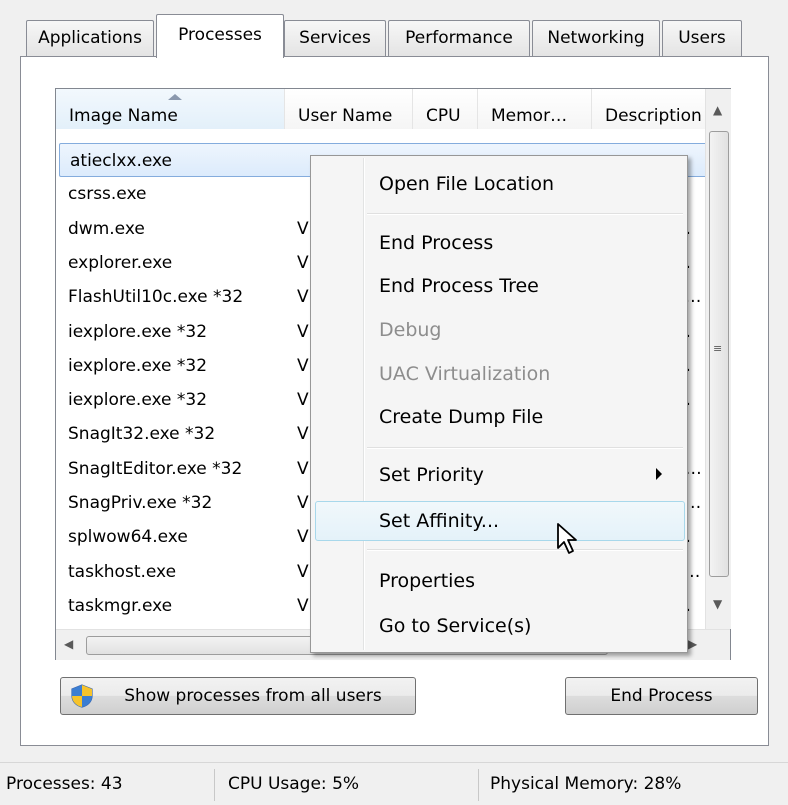 The height and width of the screenshot is (805, 788). What do you see at coordinates (718, 348) in the screenshot?
I see `grip-icon: ≡` at bounding box center [718, 348].